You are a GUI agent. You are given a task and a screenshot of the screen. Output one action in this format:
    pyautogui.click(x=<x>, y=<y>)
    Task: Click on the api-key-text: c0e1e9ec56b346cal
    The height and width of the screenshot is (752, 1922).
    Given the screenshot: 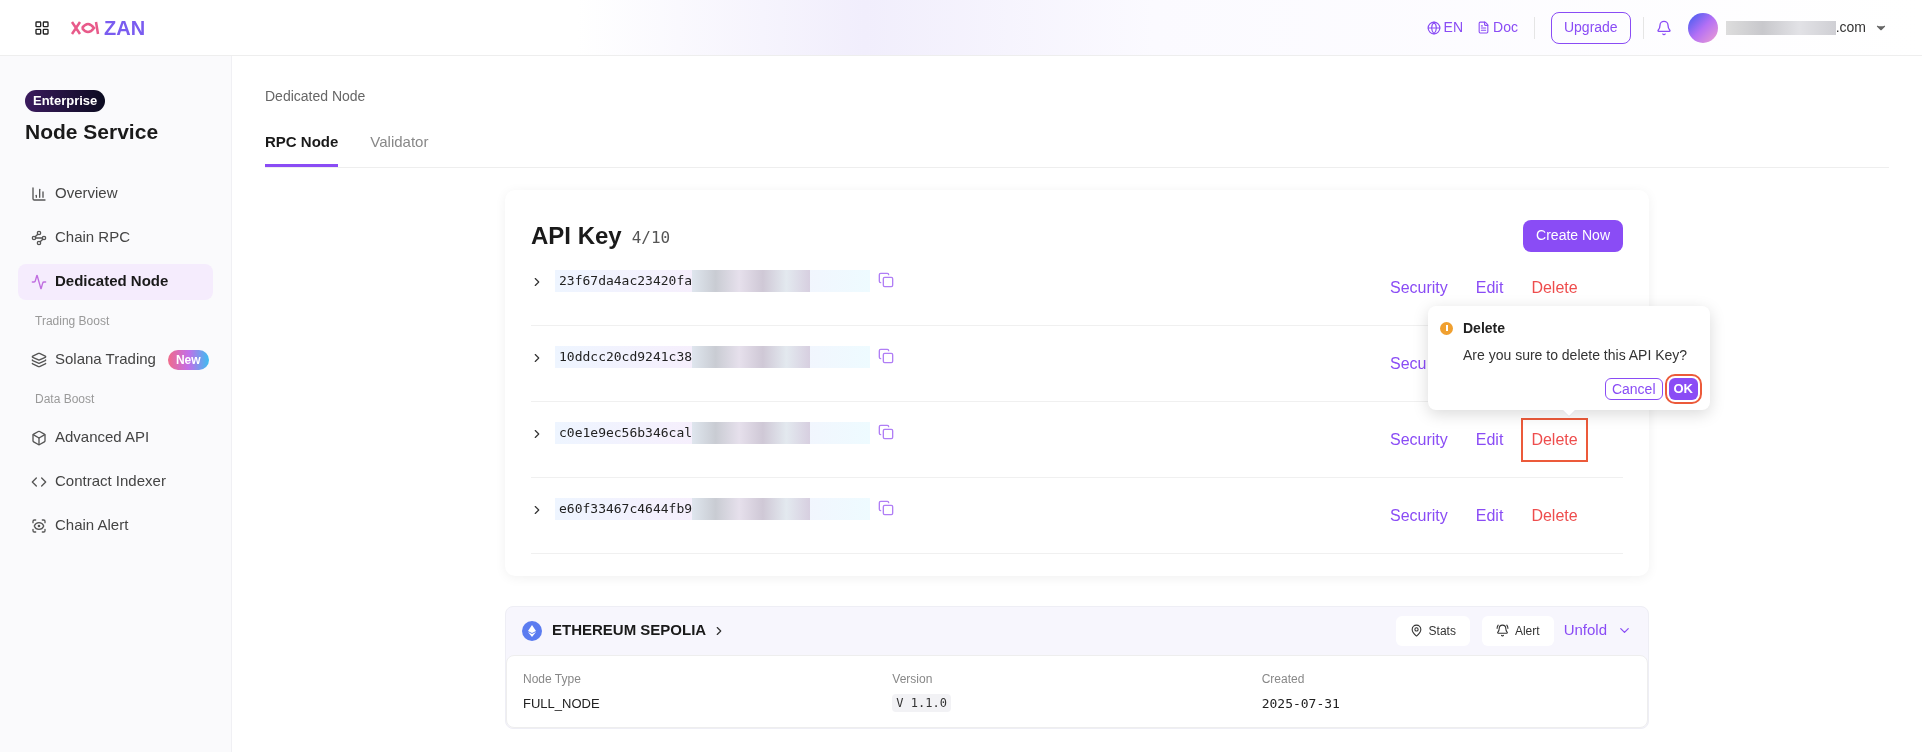 What is the action you would take?
    pyautogui.click(x=625, y=432)
    